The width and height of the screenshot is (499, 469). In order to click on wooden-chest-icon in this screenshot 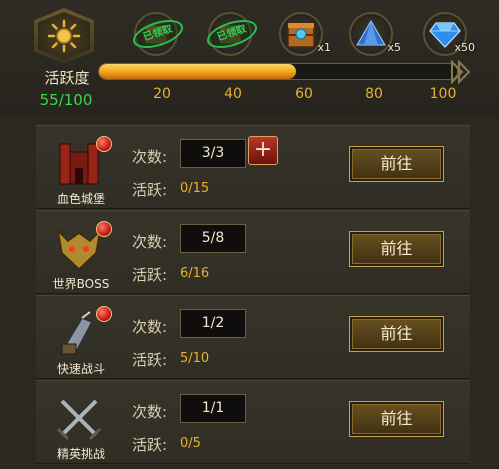, I will do `click(301, 35)`.